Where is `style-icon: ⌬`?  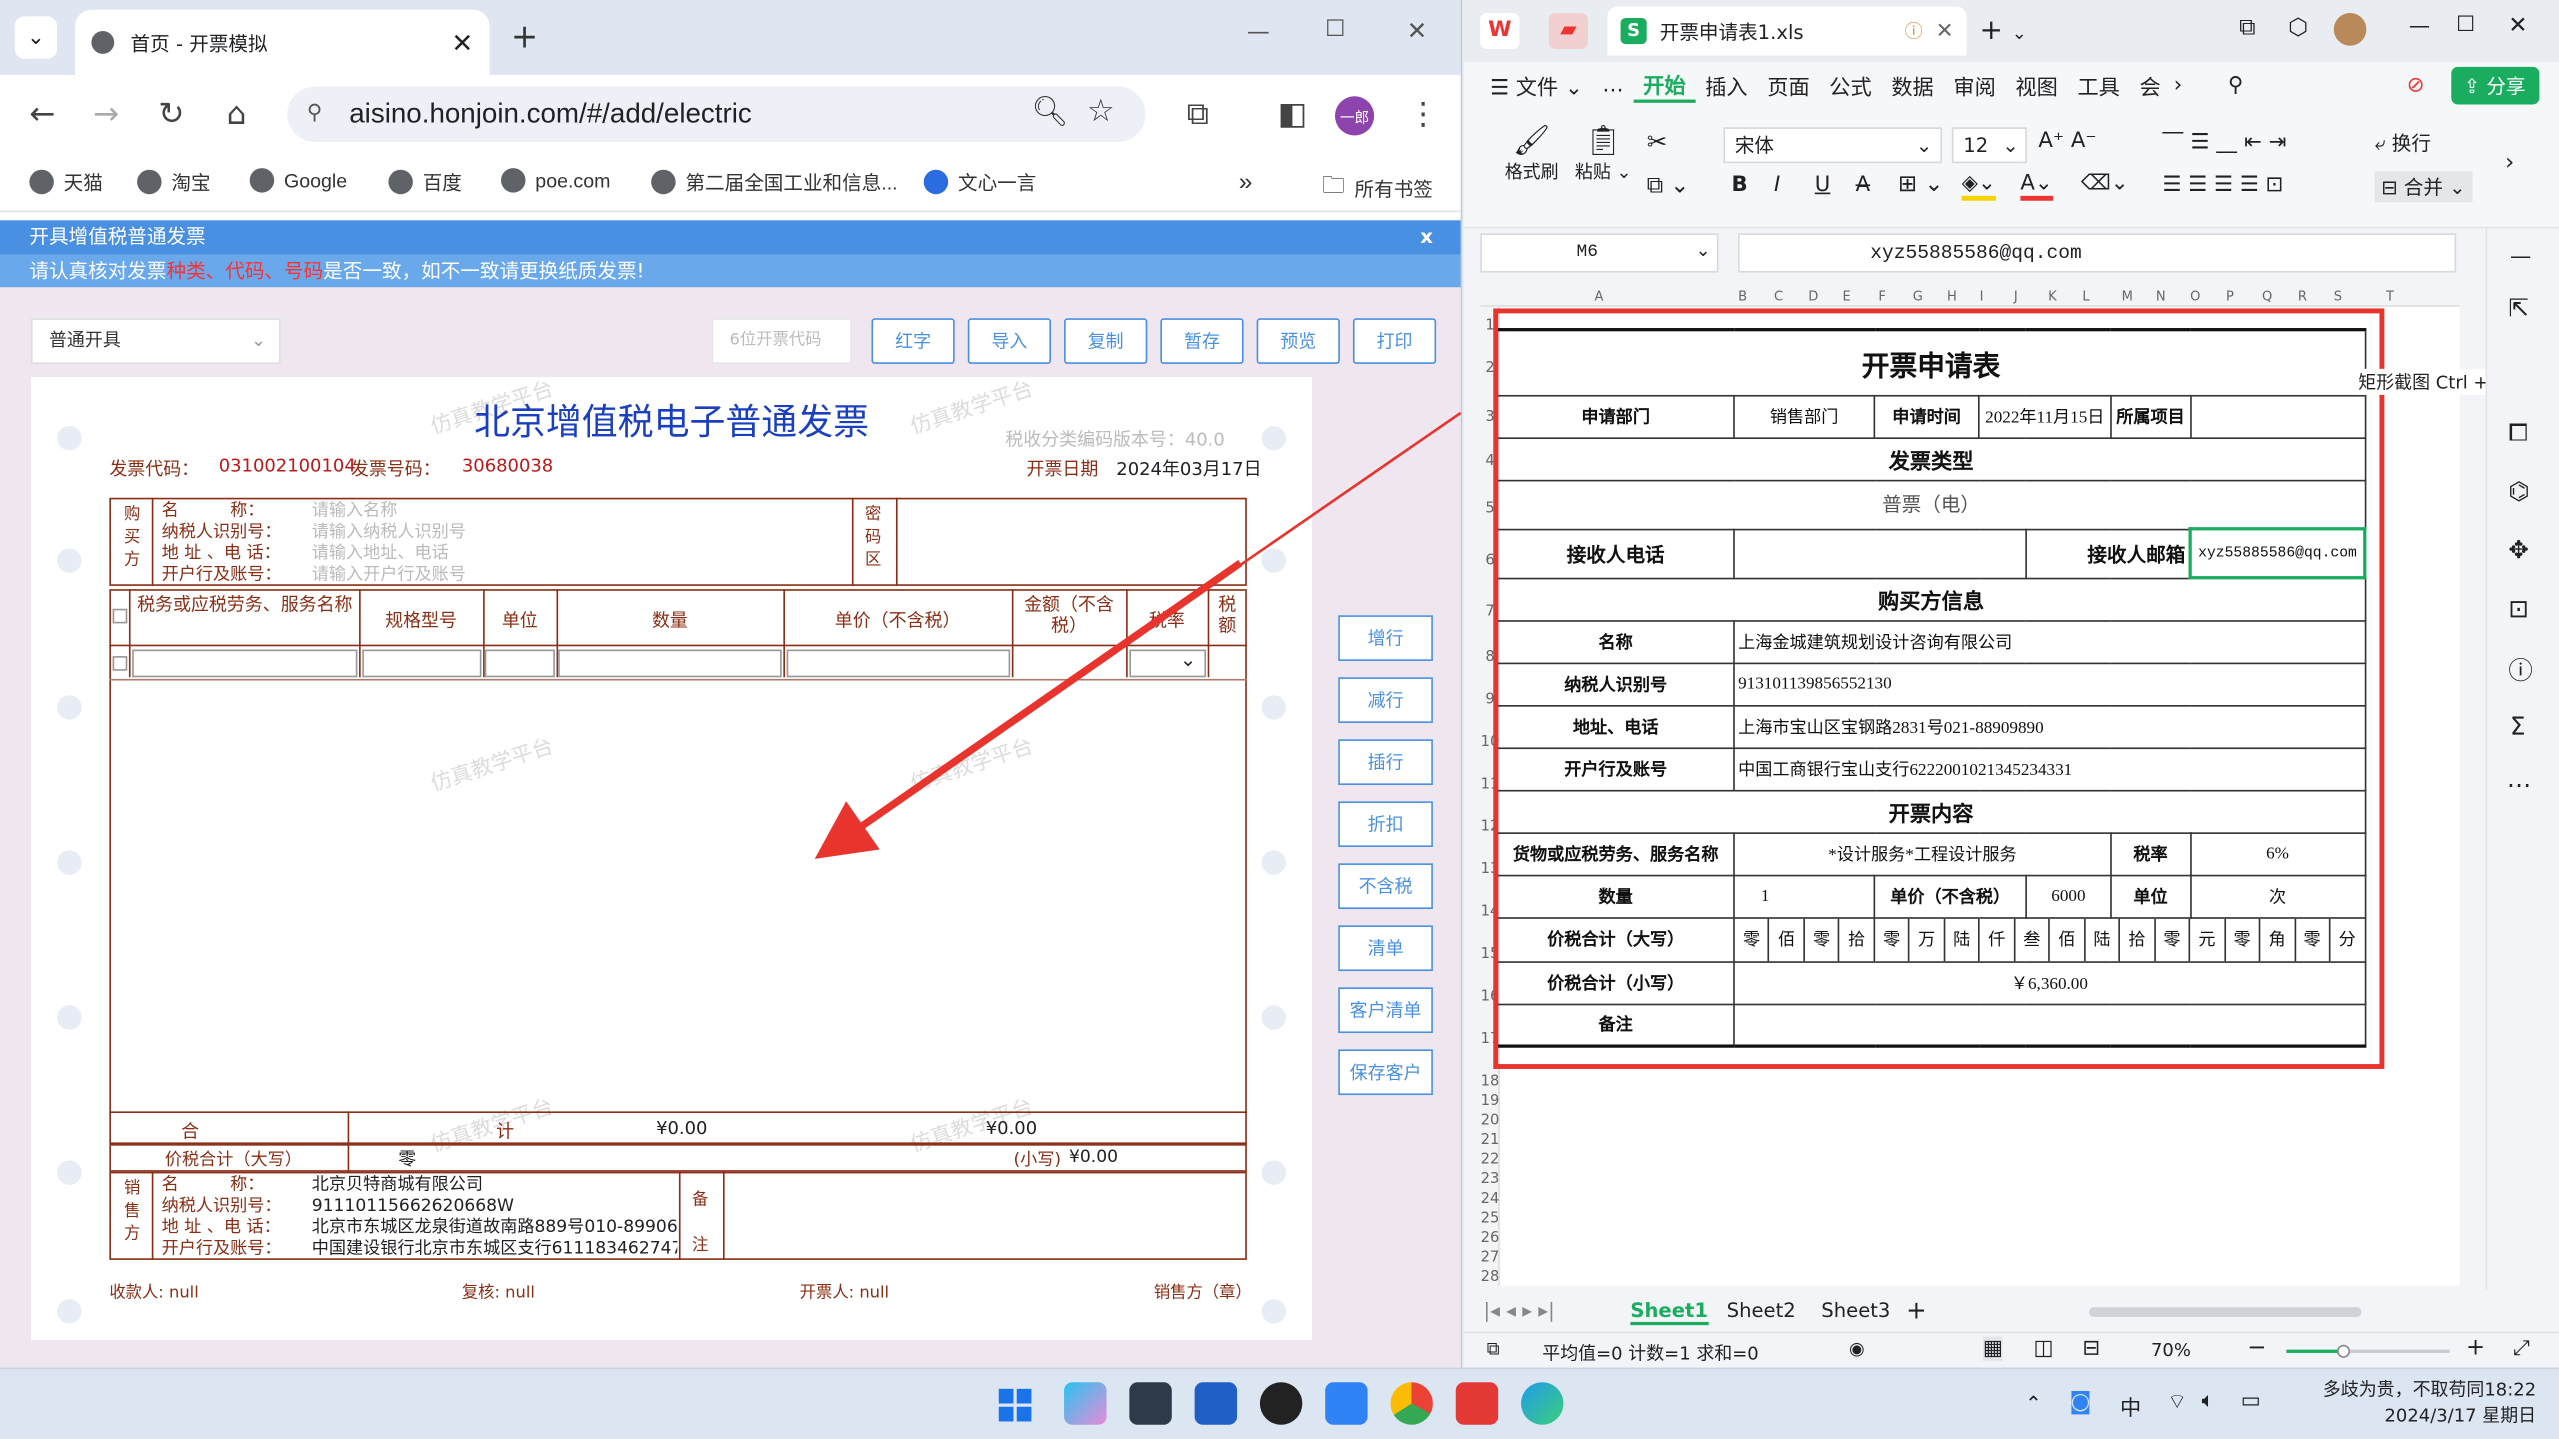 style-icon: ⌬ is located at coordinates (2518, 491).